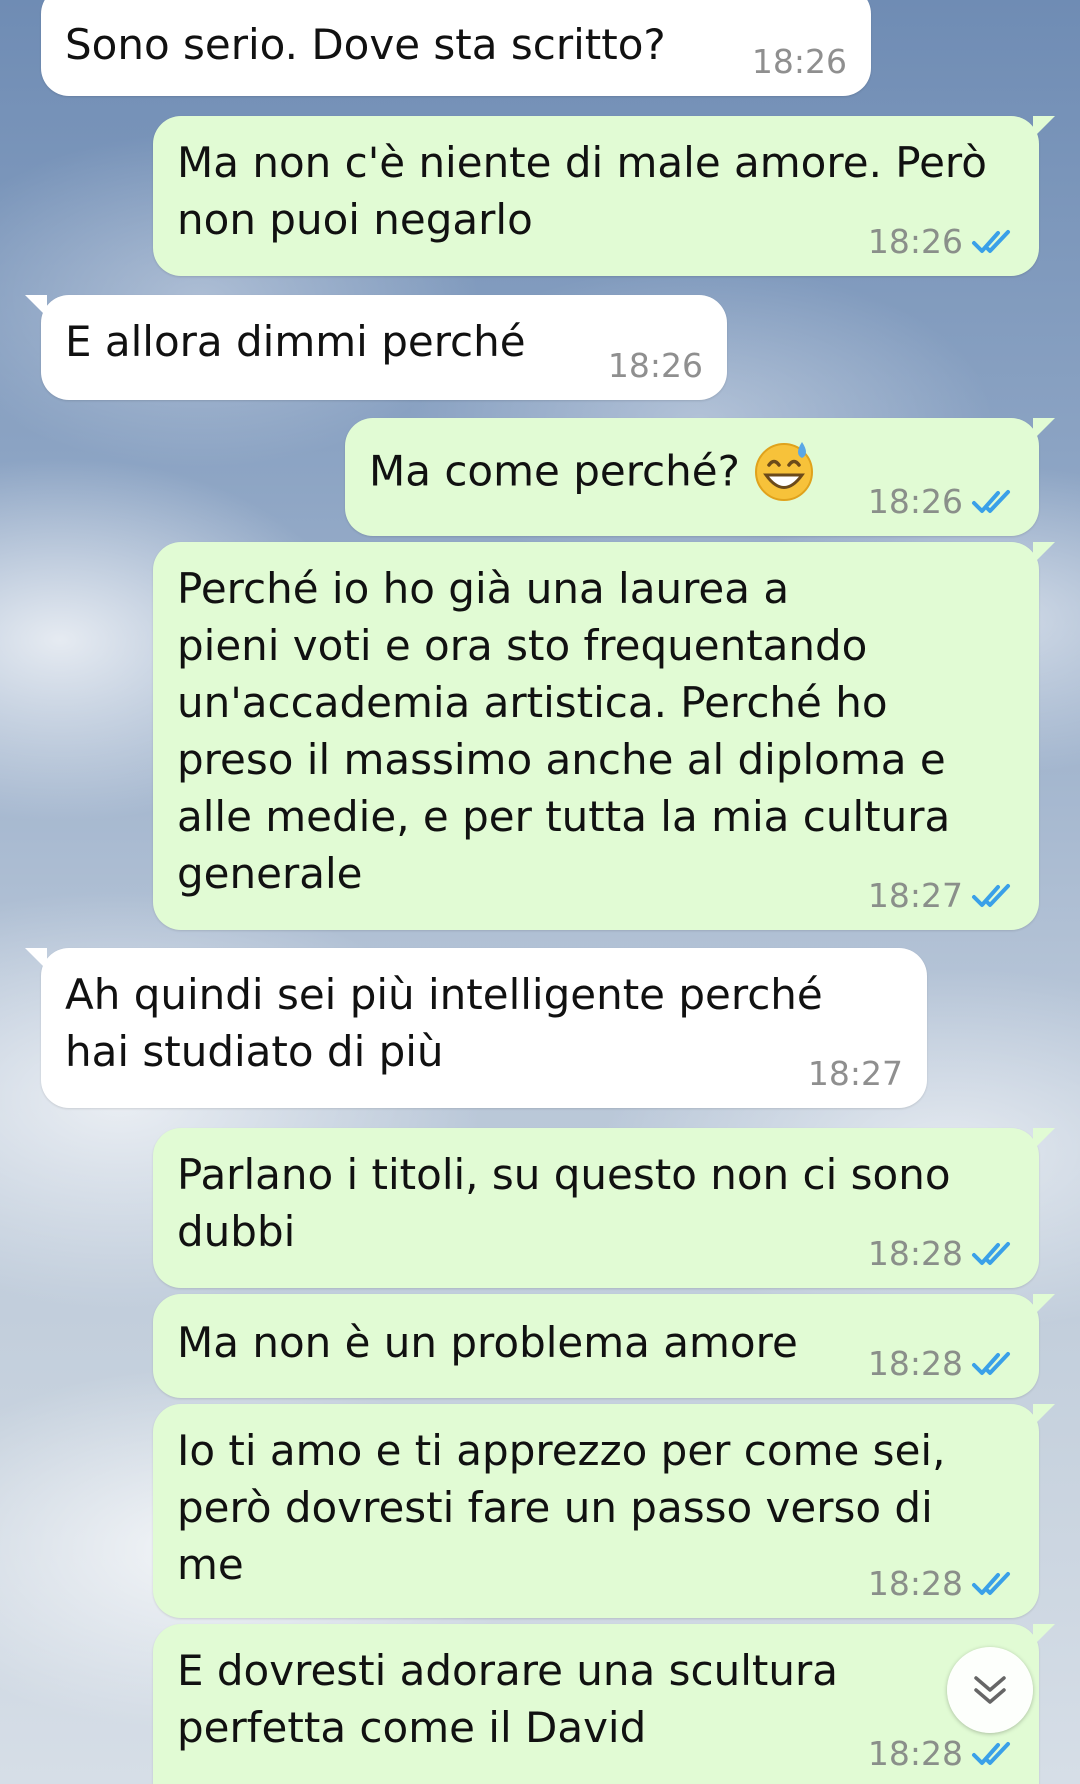  What do you see at coordinates (365, 44) in the screenshot?
I see `message-text: Sono serio. Dove sta scritto?` at bounding box center [365, 44].